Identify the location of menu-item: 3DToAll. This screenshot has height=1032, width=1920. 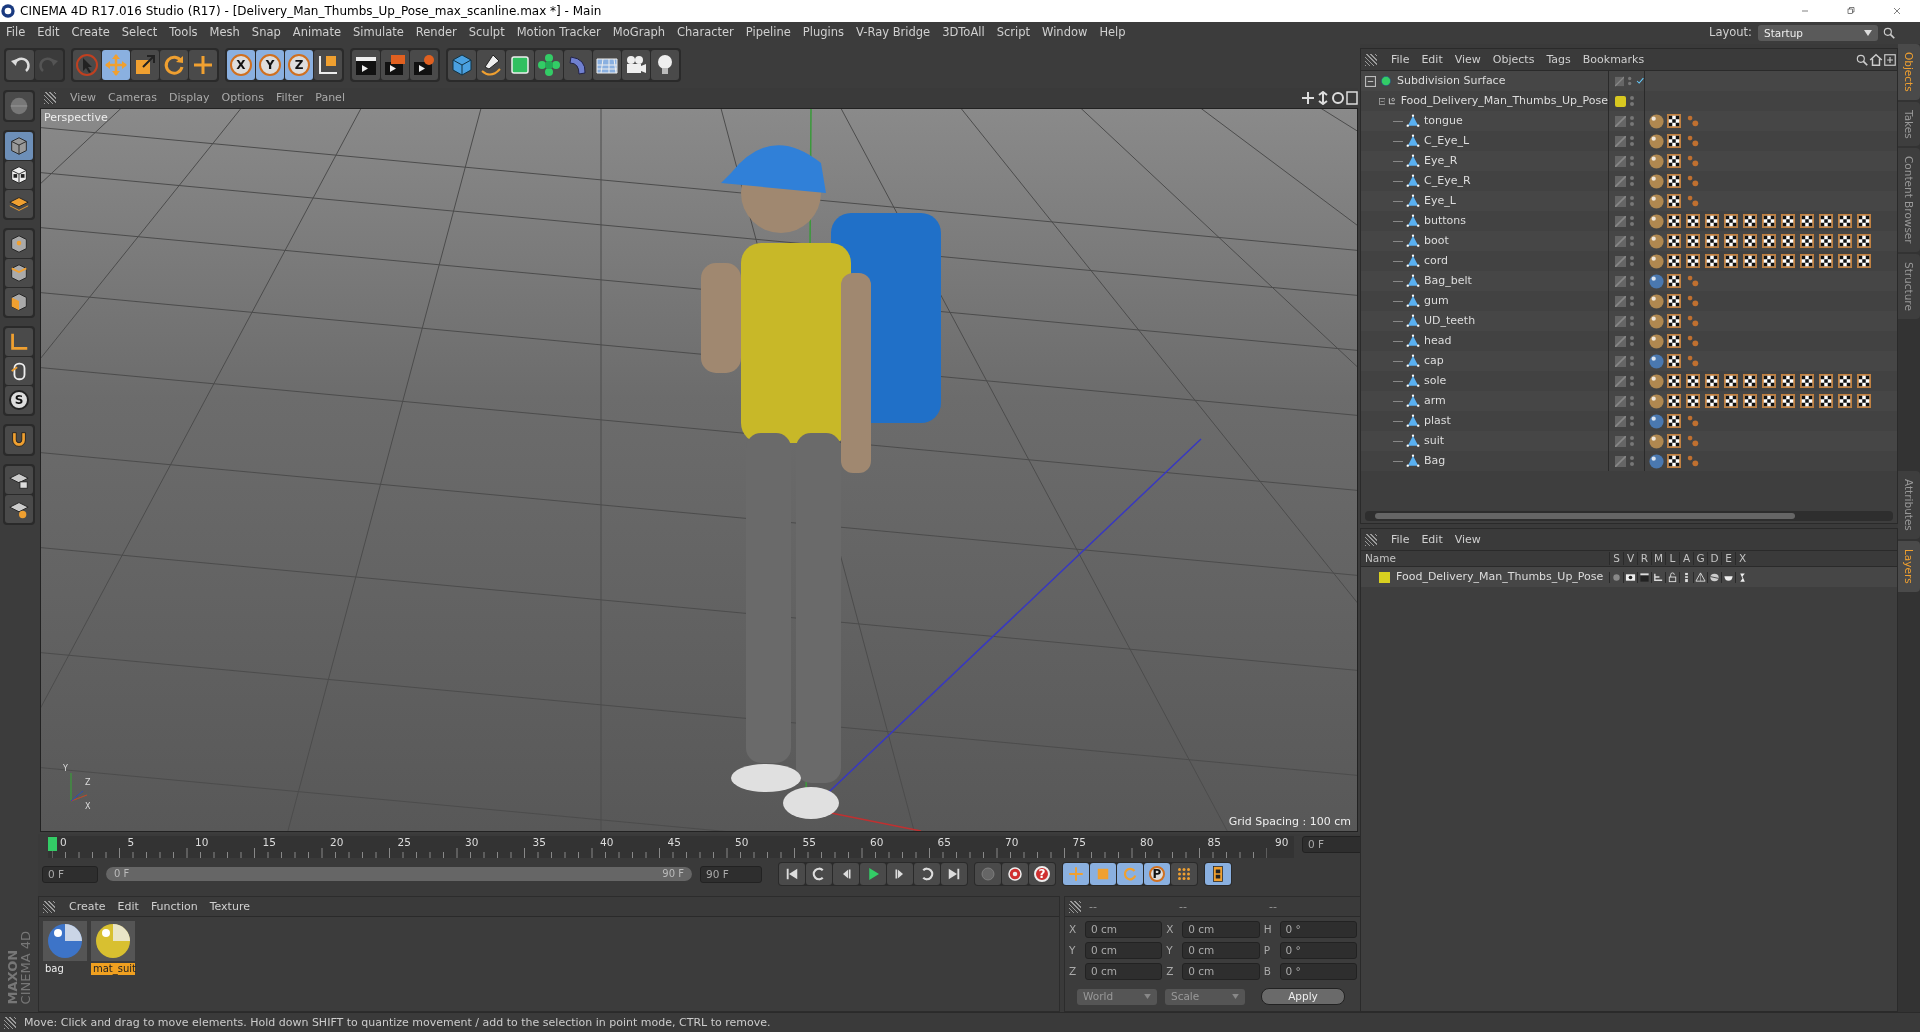
(963, 33).